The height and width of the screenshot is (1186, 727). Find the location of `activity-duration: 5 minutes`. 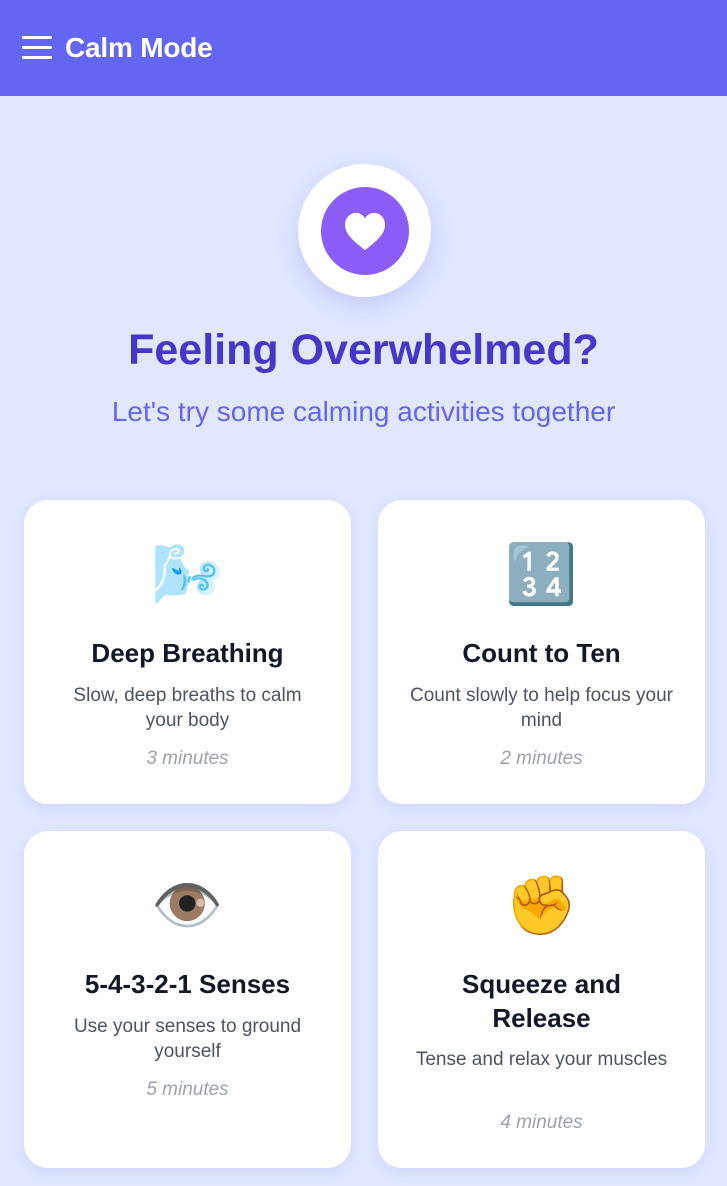

activity-duration: 5 minutes is located at coordinates (187, 1089).